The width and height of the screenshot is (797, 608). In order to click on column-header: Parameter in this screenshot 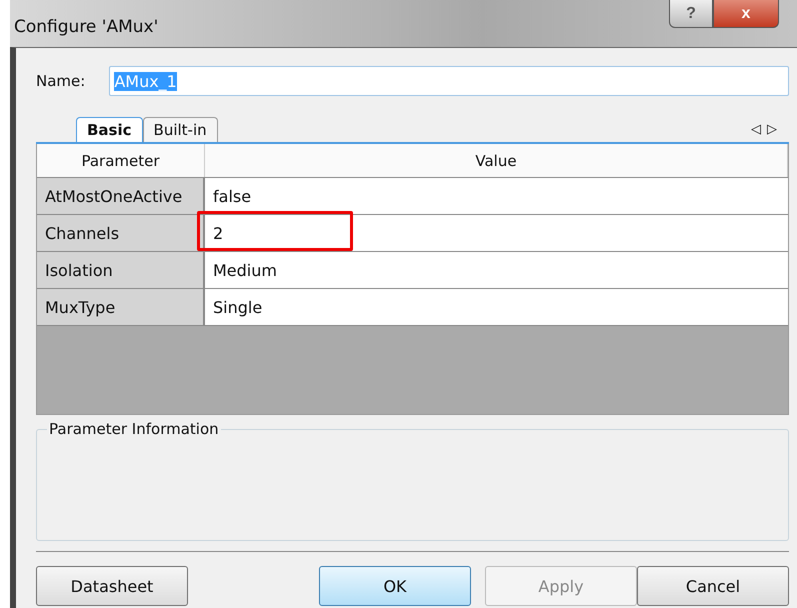, I will do `click(121, 160)`.